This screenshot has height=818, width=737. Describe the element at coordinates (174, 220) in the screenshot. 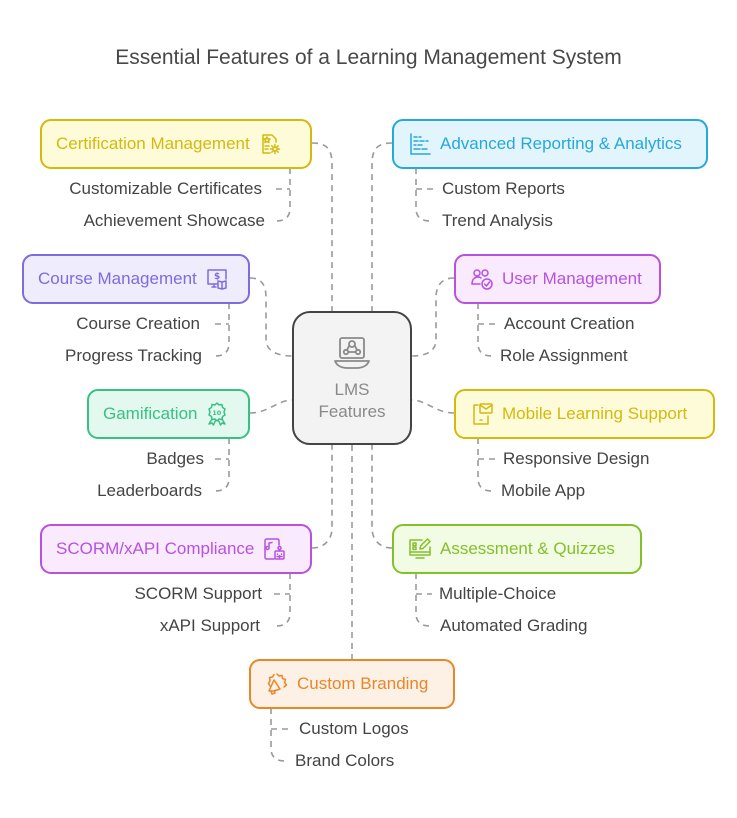

I see `sub-item-achievement-showcase: Achievement Showcase` at that location.